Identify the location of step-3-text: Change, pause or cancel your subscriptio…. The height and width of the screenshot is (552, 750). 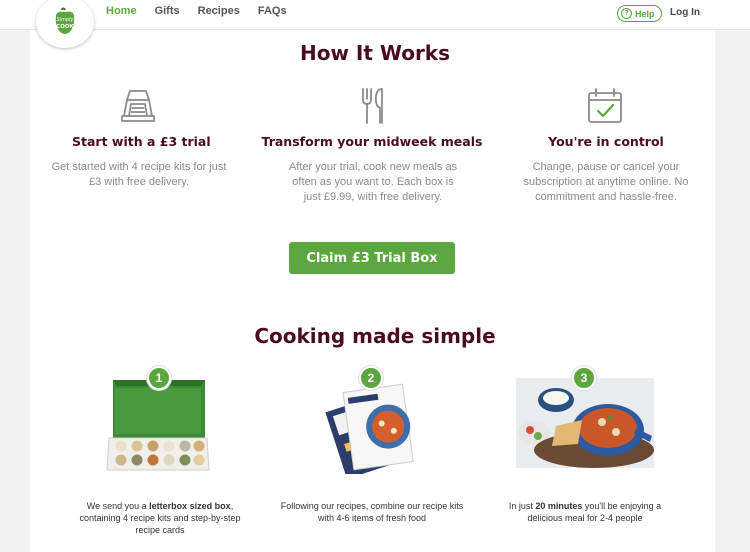
(606, 182).